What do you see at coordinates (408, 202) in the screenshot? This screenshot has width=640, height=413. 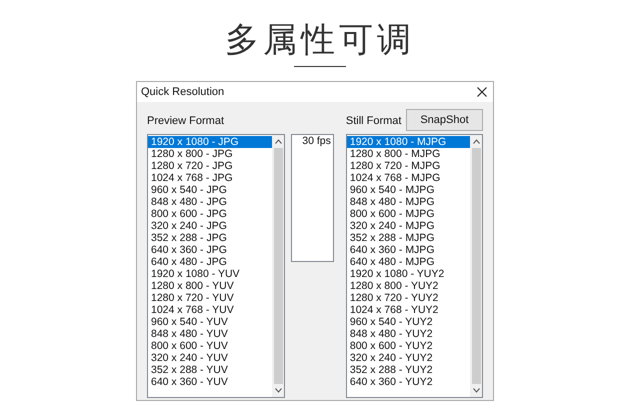 I see `format-option: 848 x 480 - MJPG` at bounding box center [408, 202].